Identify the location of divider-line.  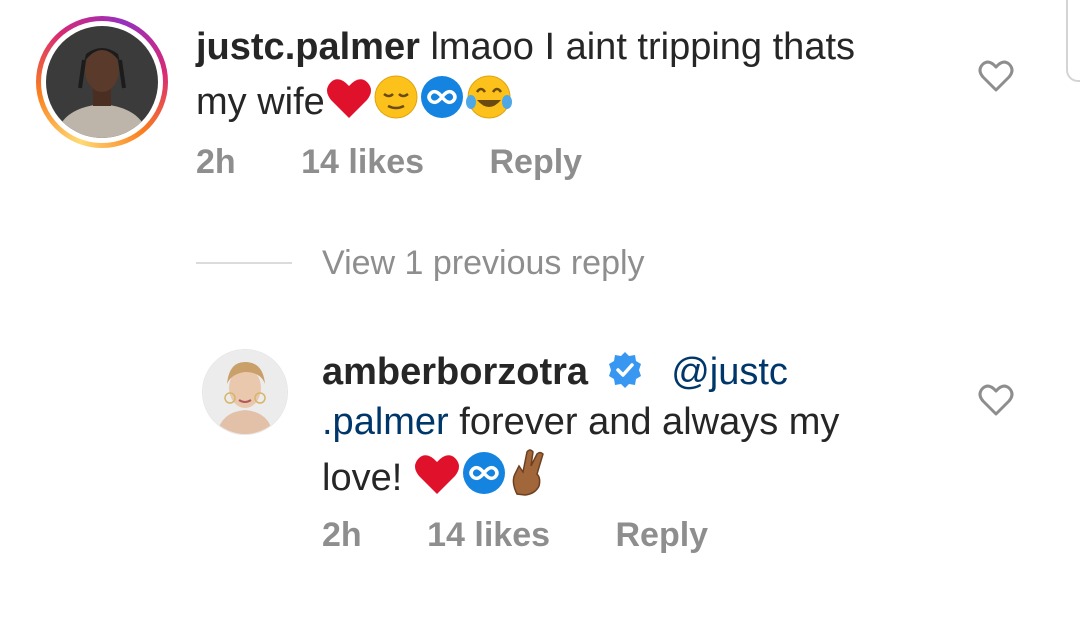
(244, 263).